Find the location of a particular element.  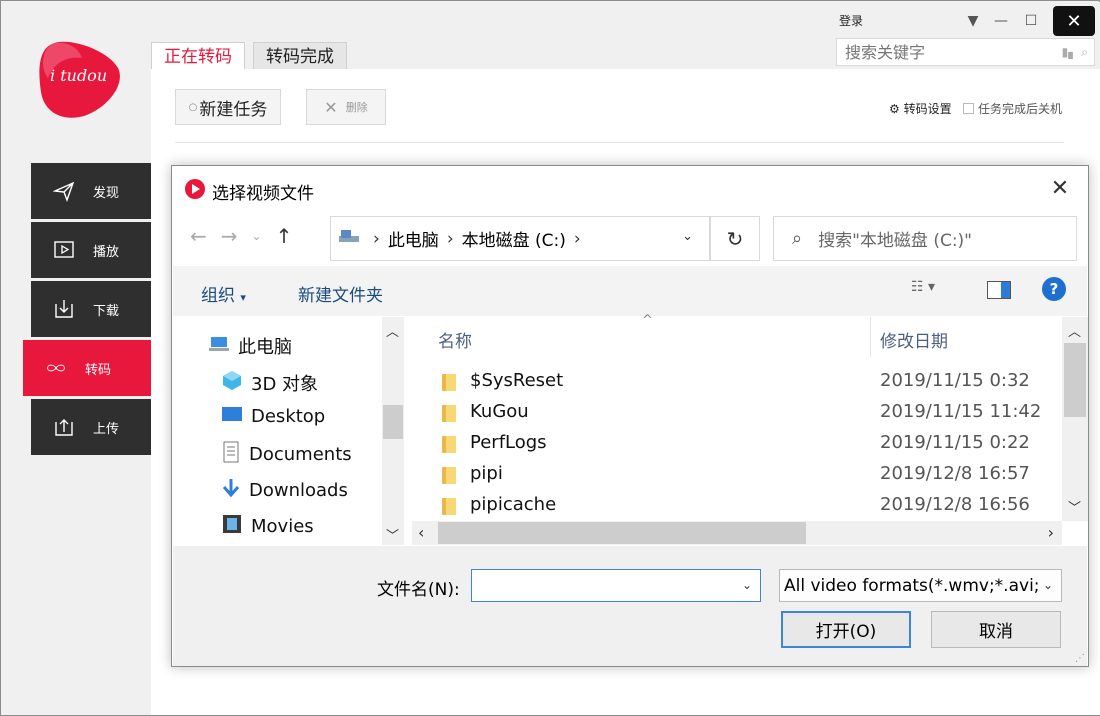

nav-label: 转码 is located at coordinates (98, 370).